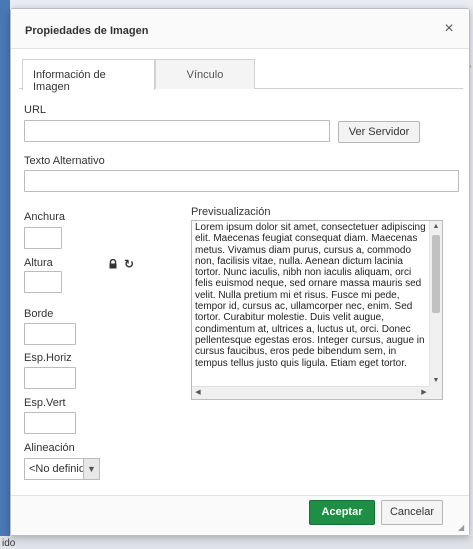 Image resolution: width=473 pixels, height=549 pixels. Describe the element at coordinates (435, 392) in the screenshot. I see `scrollbar-corner` at that location.